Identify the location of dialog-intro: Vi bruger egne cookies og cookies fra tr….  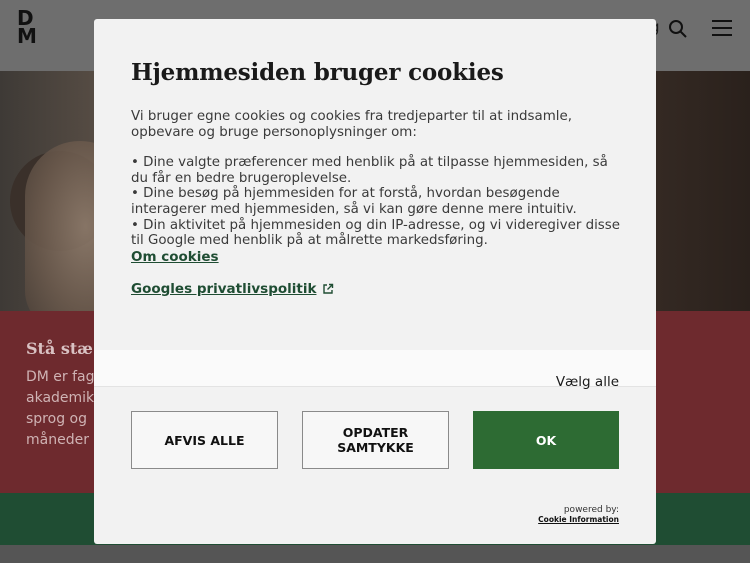
(352, 124).